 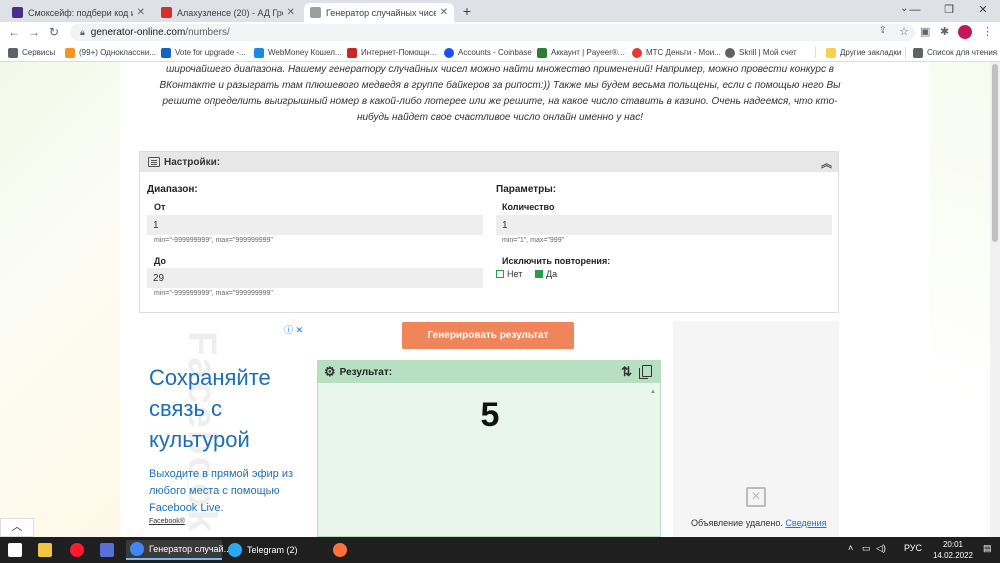 I want to click on volume-icon: ◁), so click(x=881, y=548).